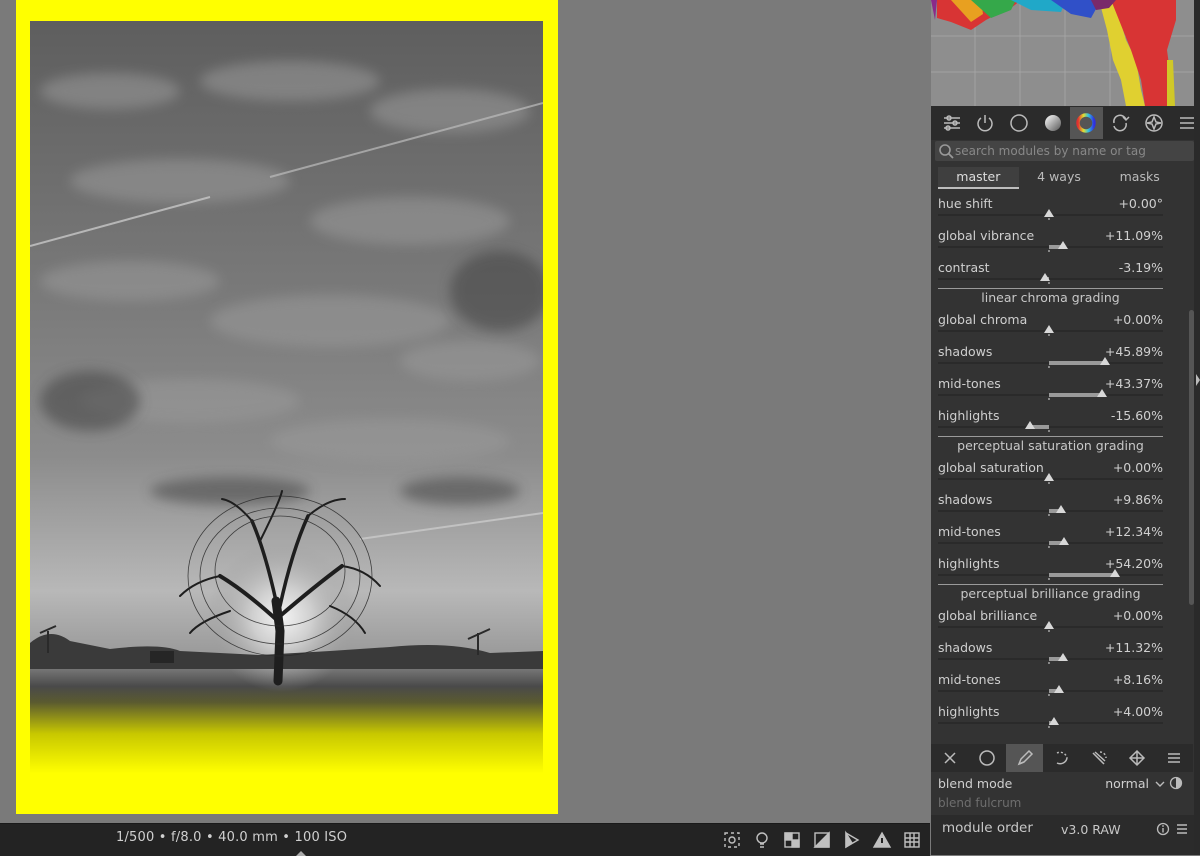 The width and height of the screenshot is (1200, 856). What do you see at coordinates (1050, 324) in the screenshot?
I see `slider-row: global chroma +0.00%` at bounding box center [1050, 324].